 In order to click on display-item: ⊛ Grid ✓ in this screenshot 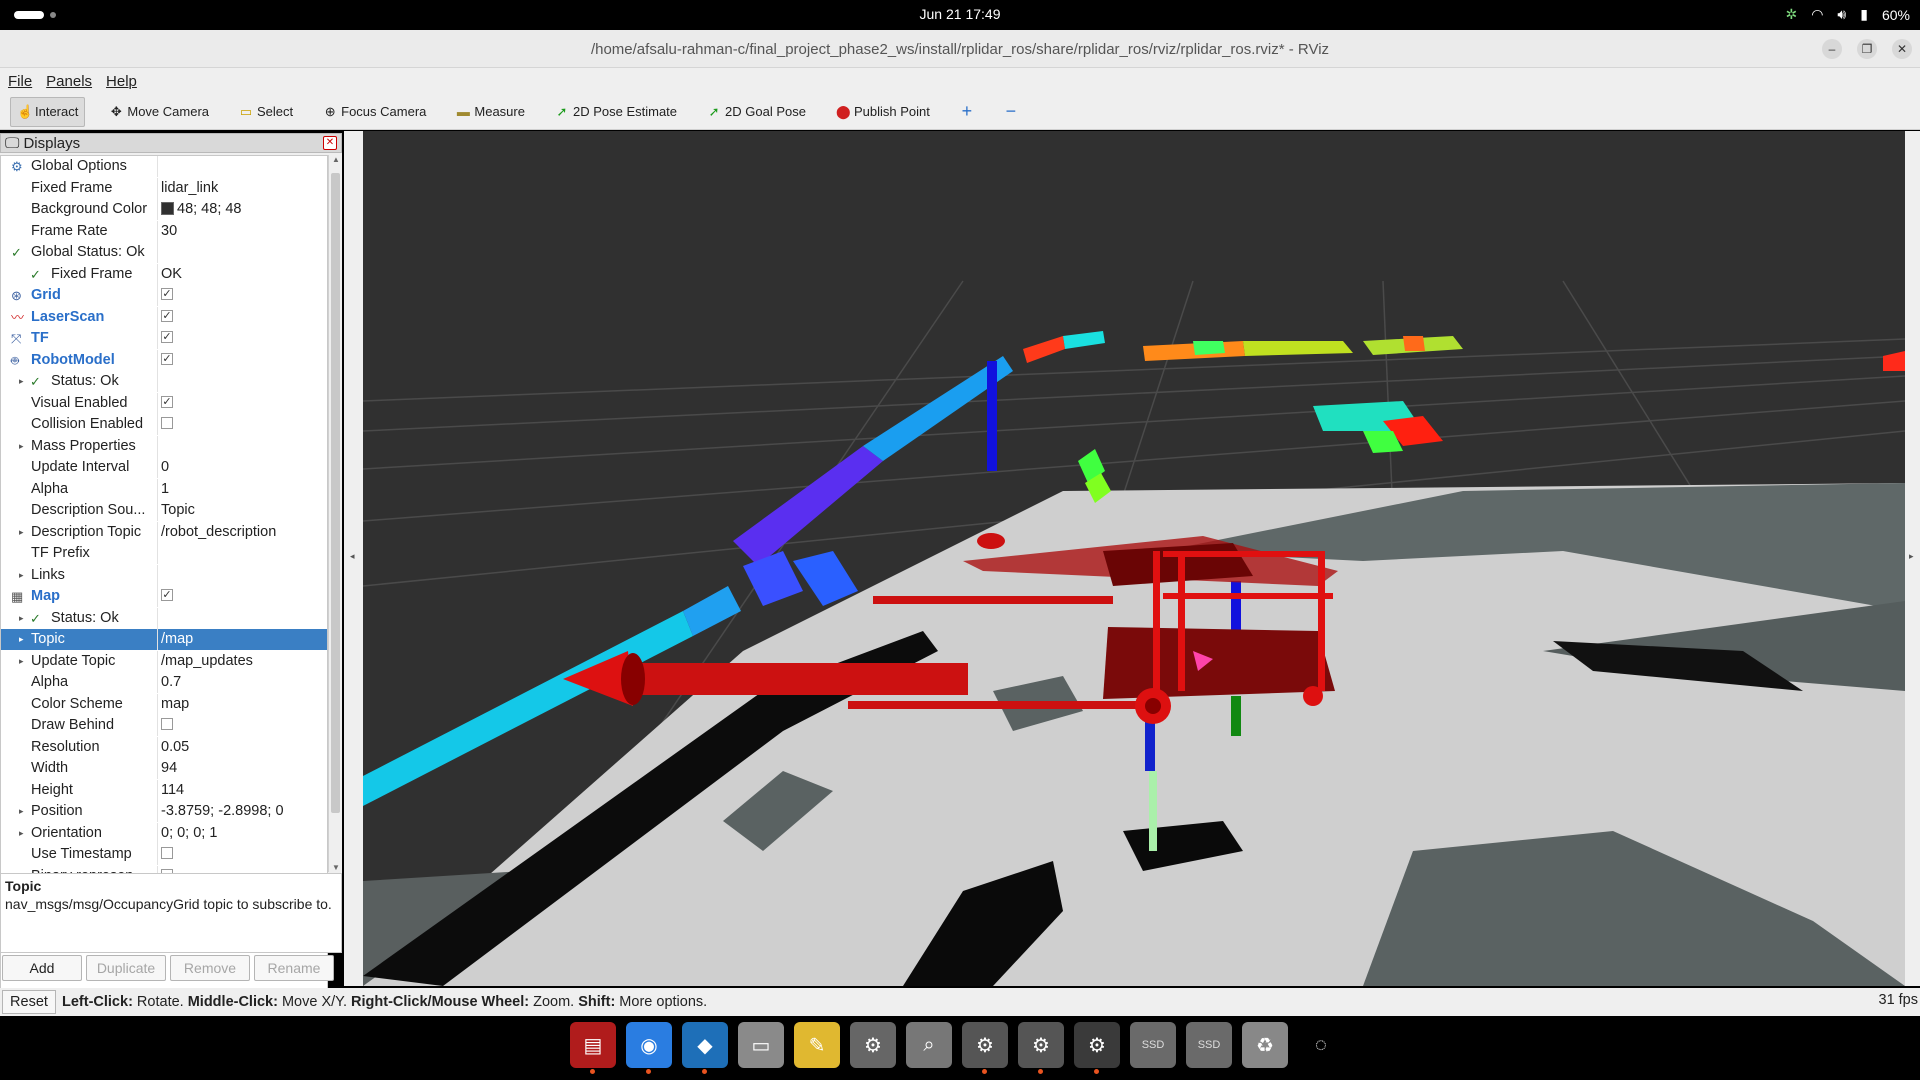, I will do `click(164, 295)`.